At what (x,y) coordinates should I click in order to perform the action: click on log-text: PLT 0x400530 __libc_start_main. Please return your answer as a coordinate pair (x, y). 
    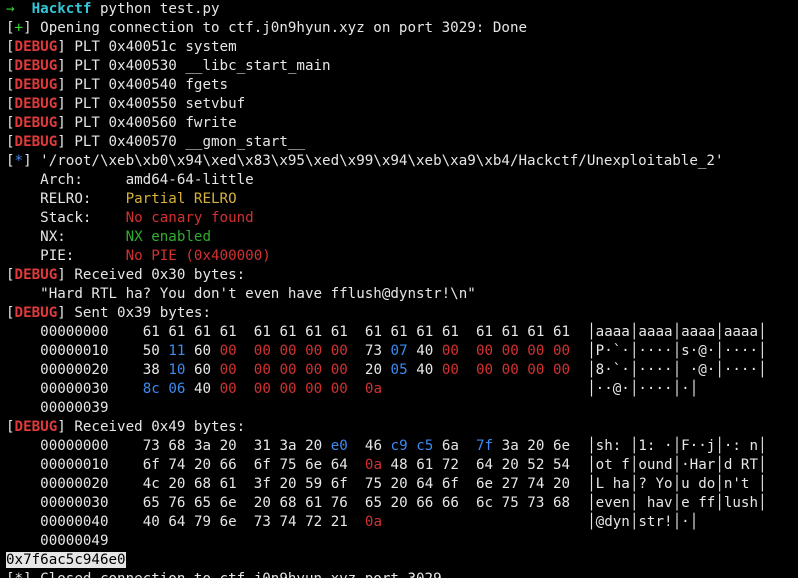
    Looking at the image, I should click on (198, 66).